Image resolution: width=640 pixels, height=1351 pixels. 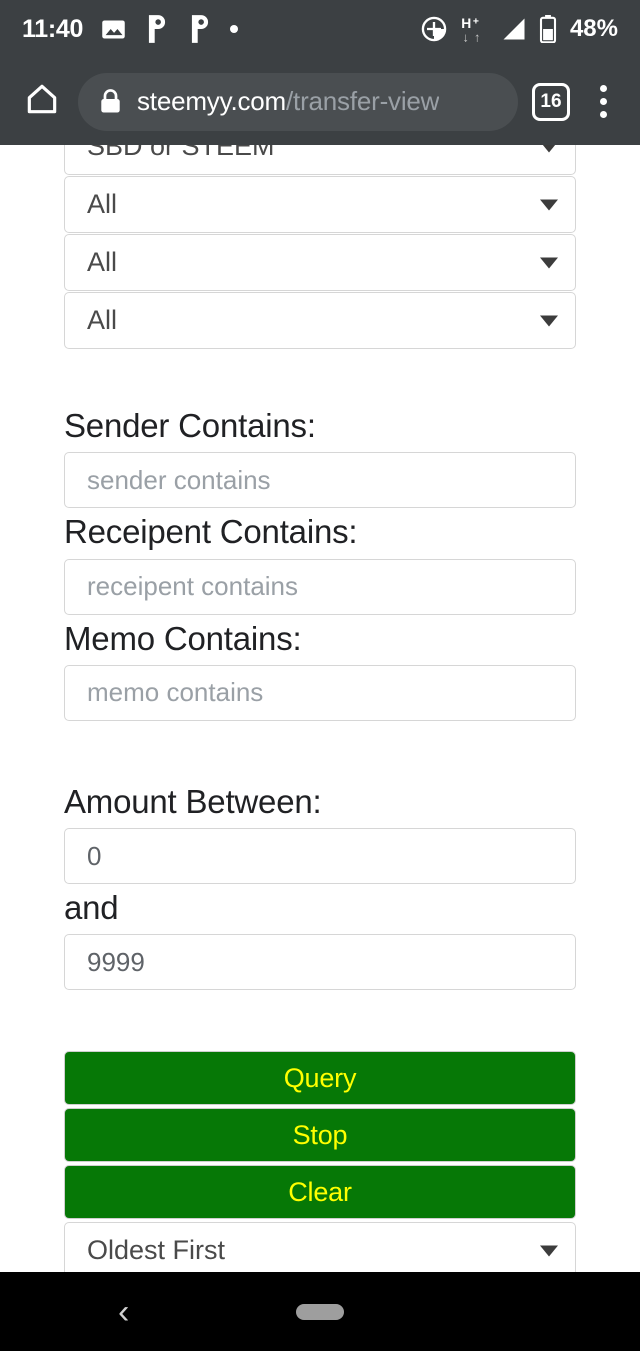 I want to click on currency-select: SBD or STEEM, so click(x=320, y=160).